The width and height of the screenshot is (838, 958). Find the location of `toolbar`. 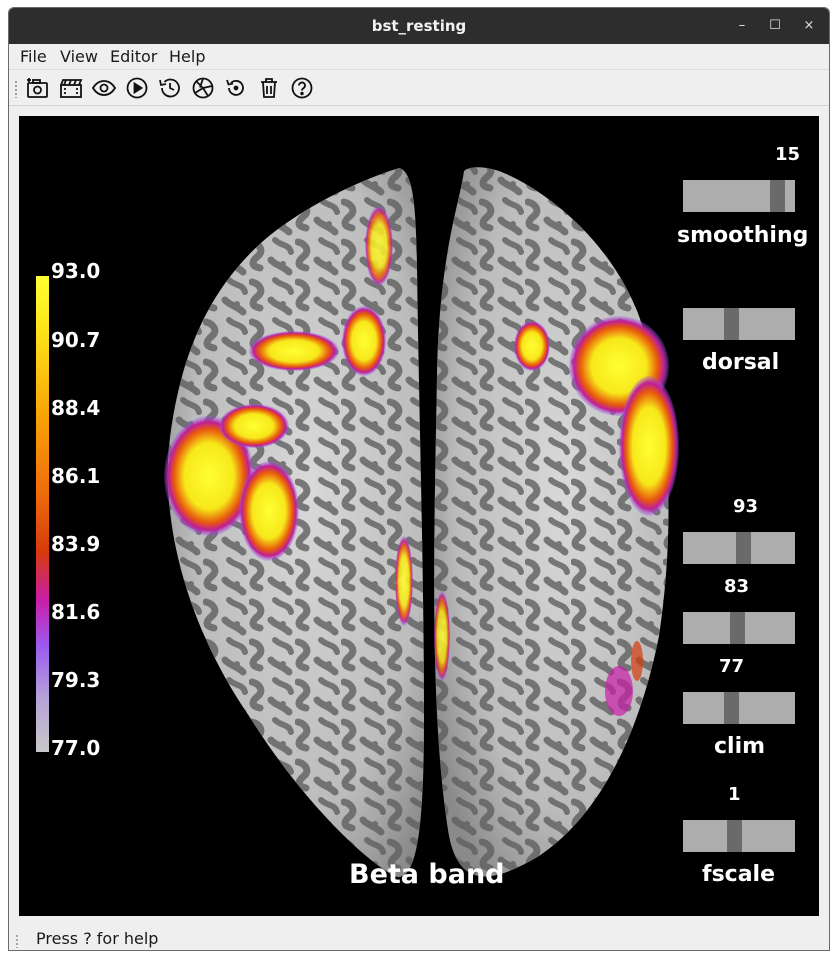

toolbar is located at coordinates (419, 88).